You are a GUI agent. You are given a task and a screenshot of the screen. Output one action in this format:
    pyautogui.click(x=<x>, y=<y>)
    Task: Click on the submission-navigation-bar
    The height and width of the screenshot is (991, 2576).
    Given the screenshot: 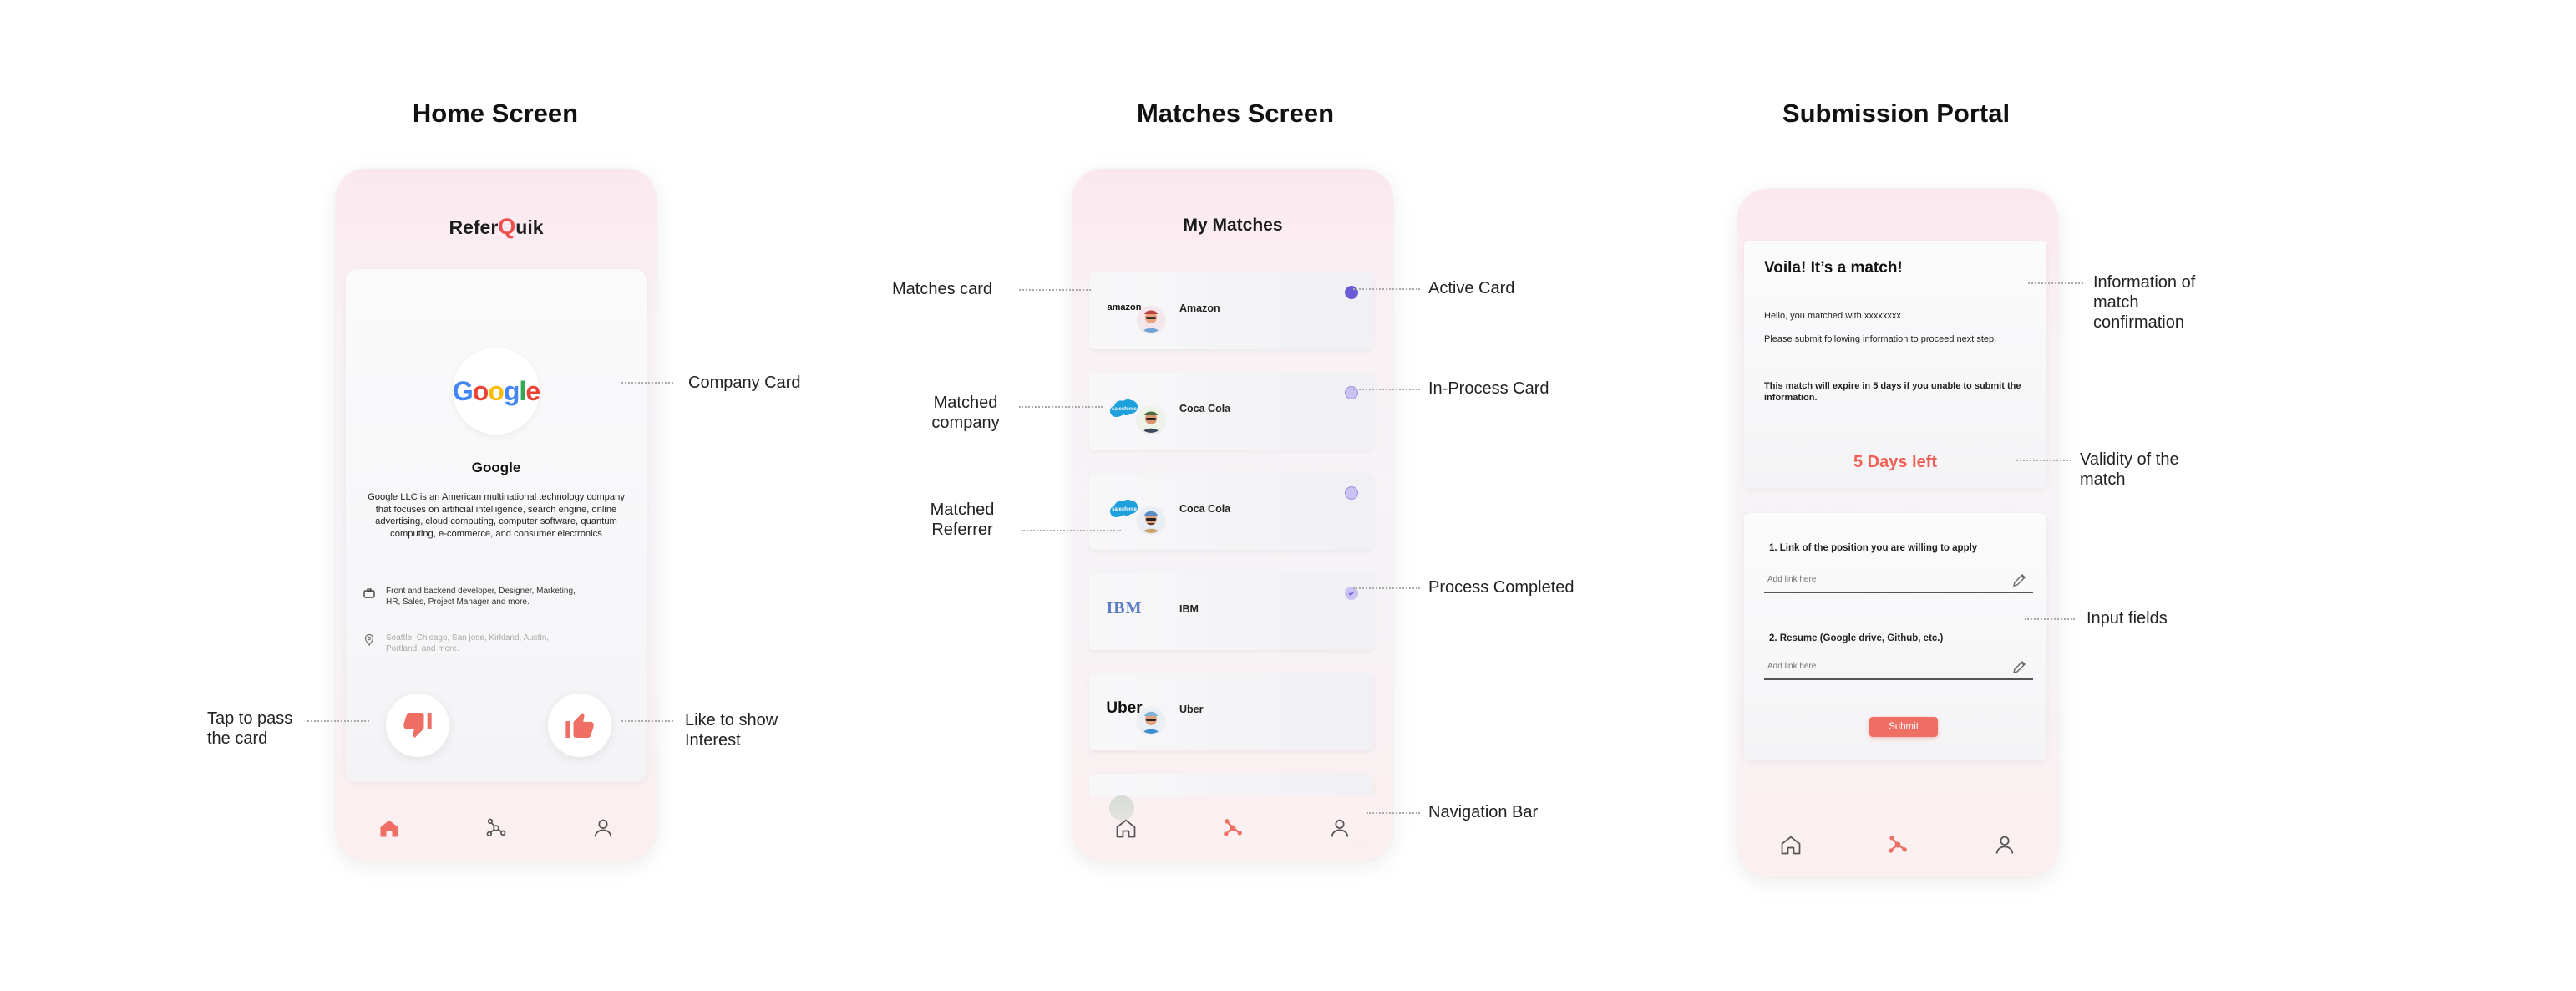 What is the action you would take?
    pyautogui.click(x=1897, y=844)
    